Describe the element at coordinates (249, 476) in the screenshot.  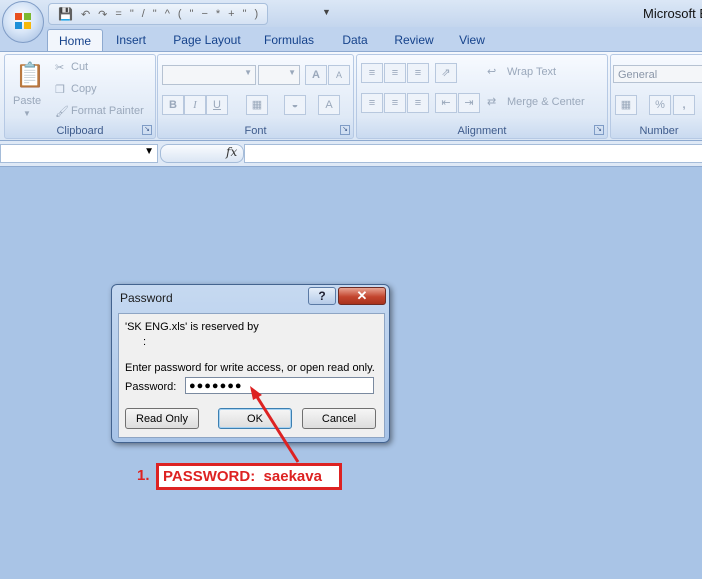
I see `annotation-password-note: PASSWORD: saekava` at that location.